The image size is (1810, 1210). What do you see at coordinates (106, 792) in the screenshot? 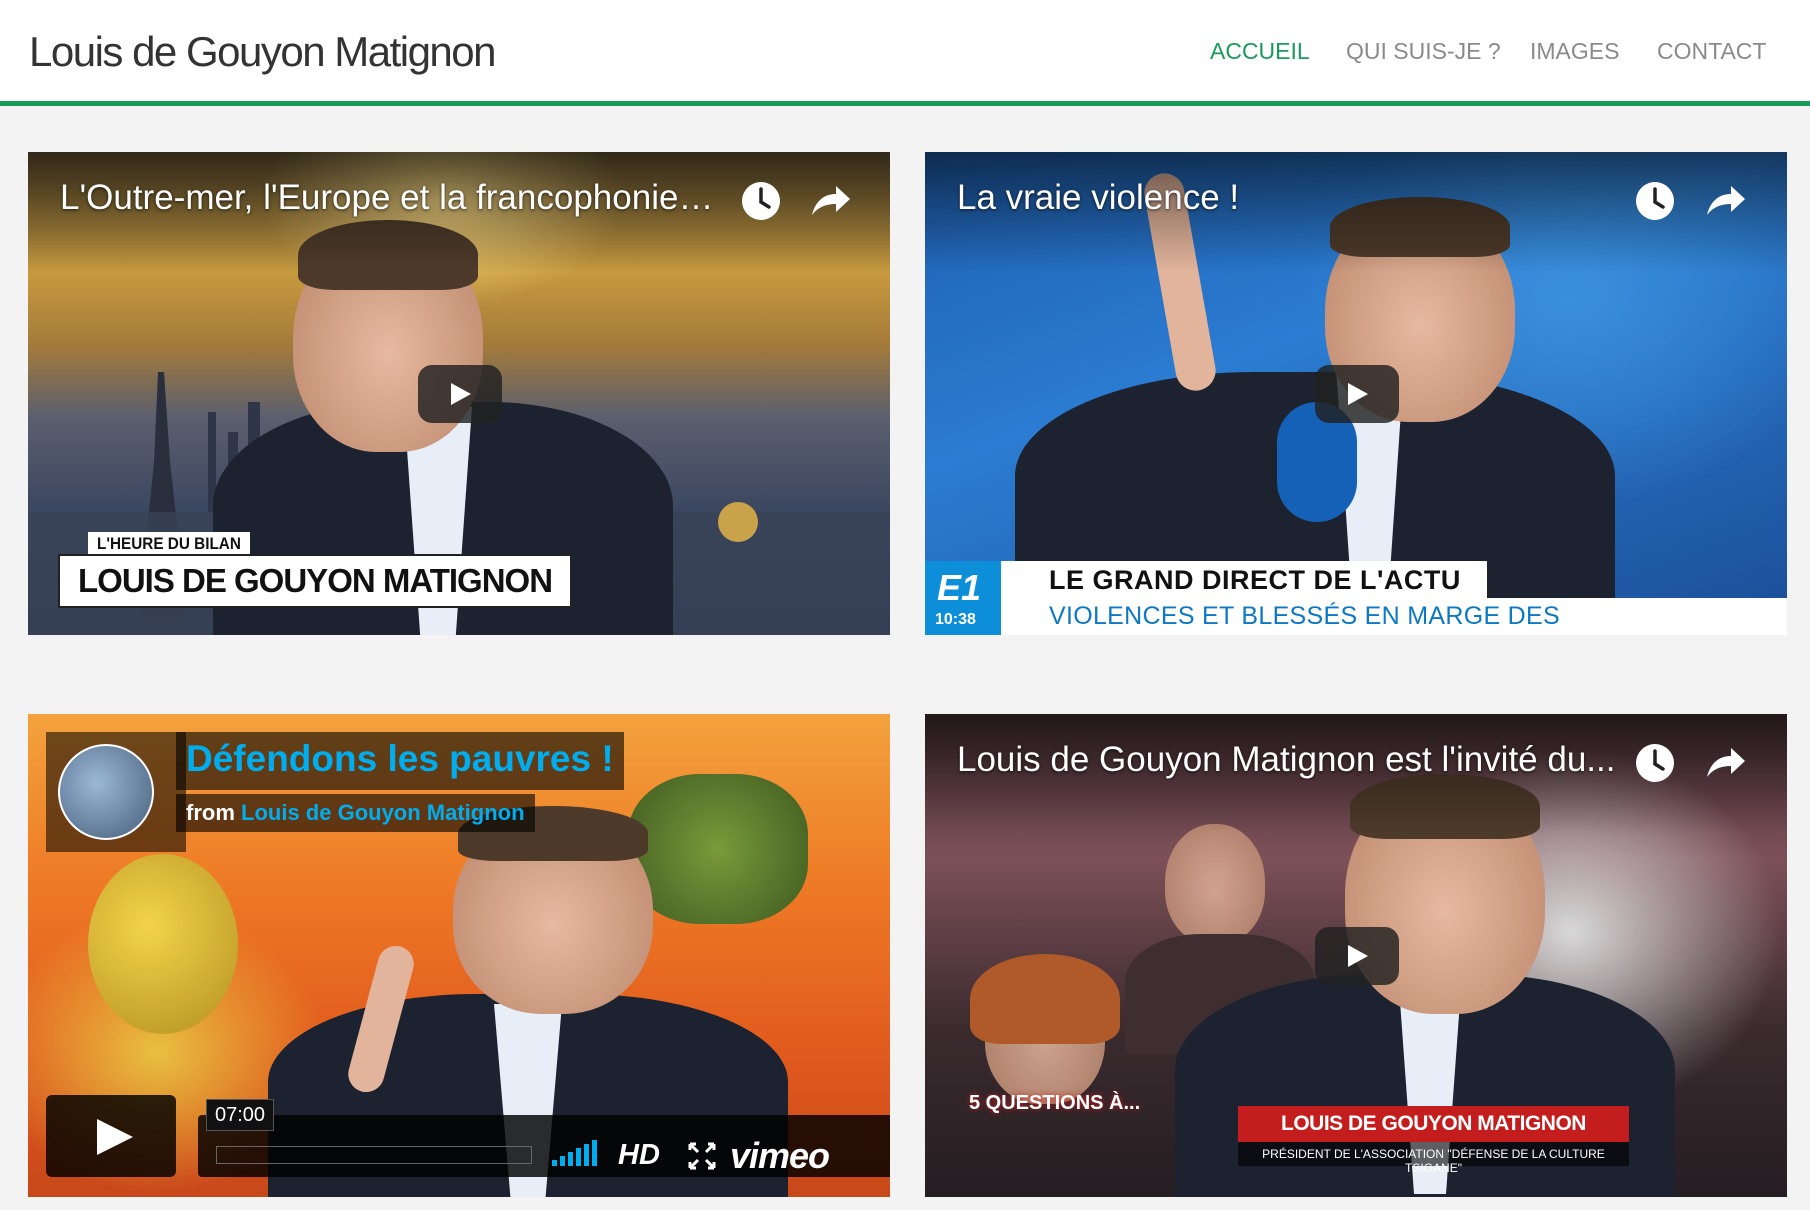
I see `author-avatar` at bounding box center [106, 792].